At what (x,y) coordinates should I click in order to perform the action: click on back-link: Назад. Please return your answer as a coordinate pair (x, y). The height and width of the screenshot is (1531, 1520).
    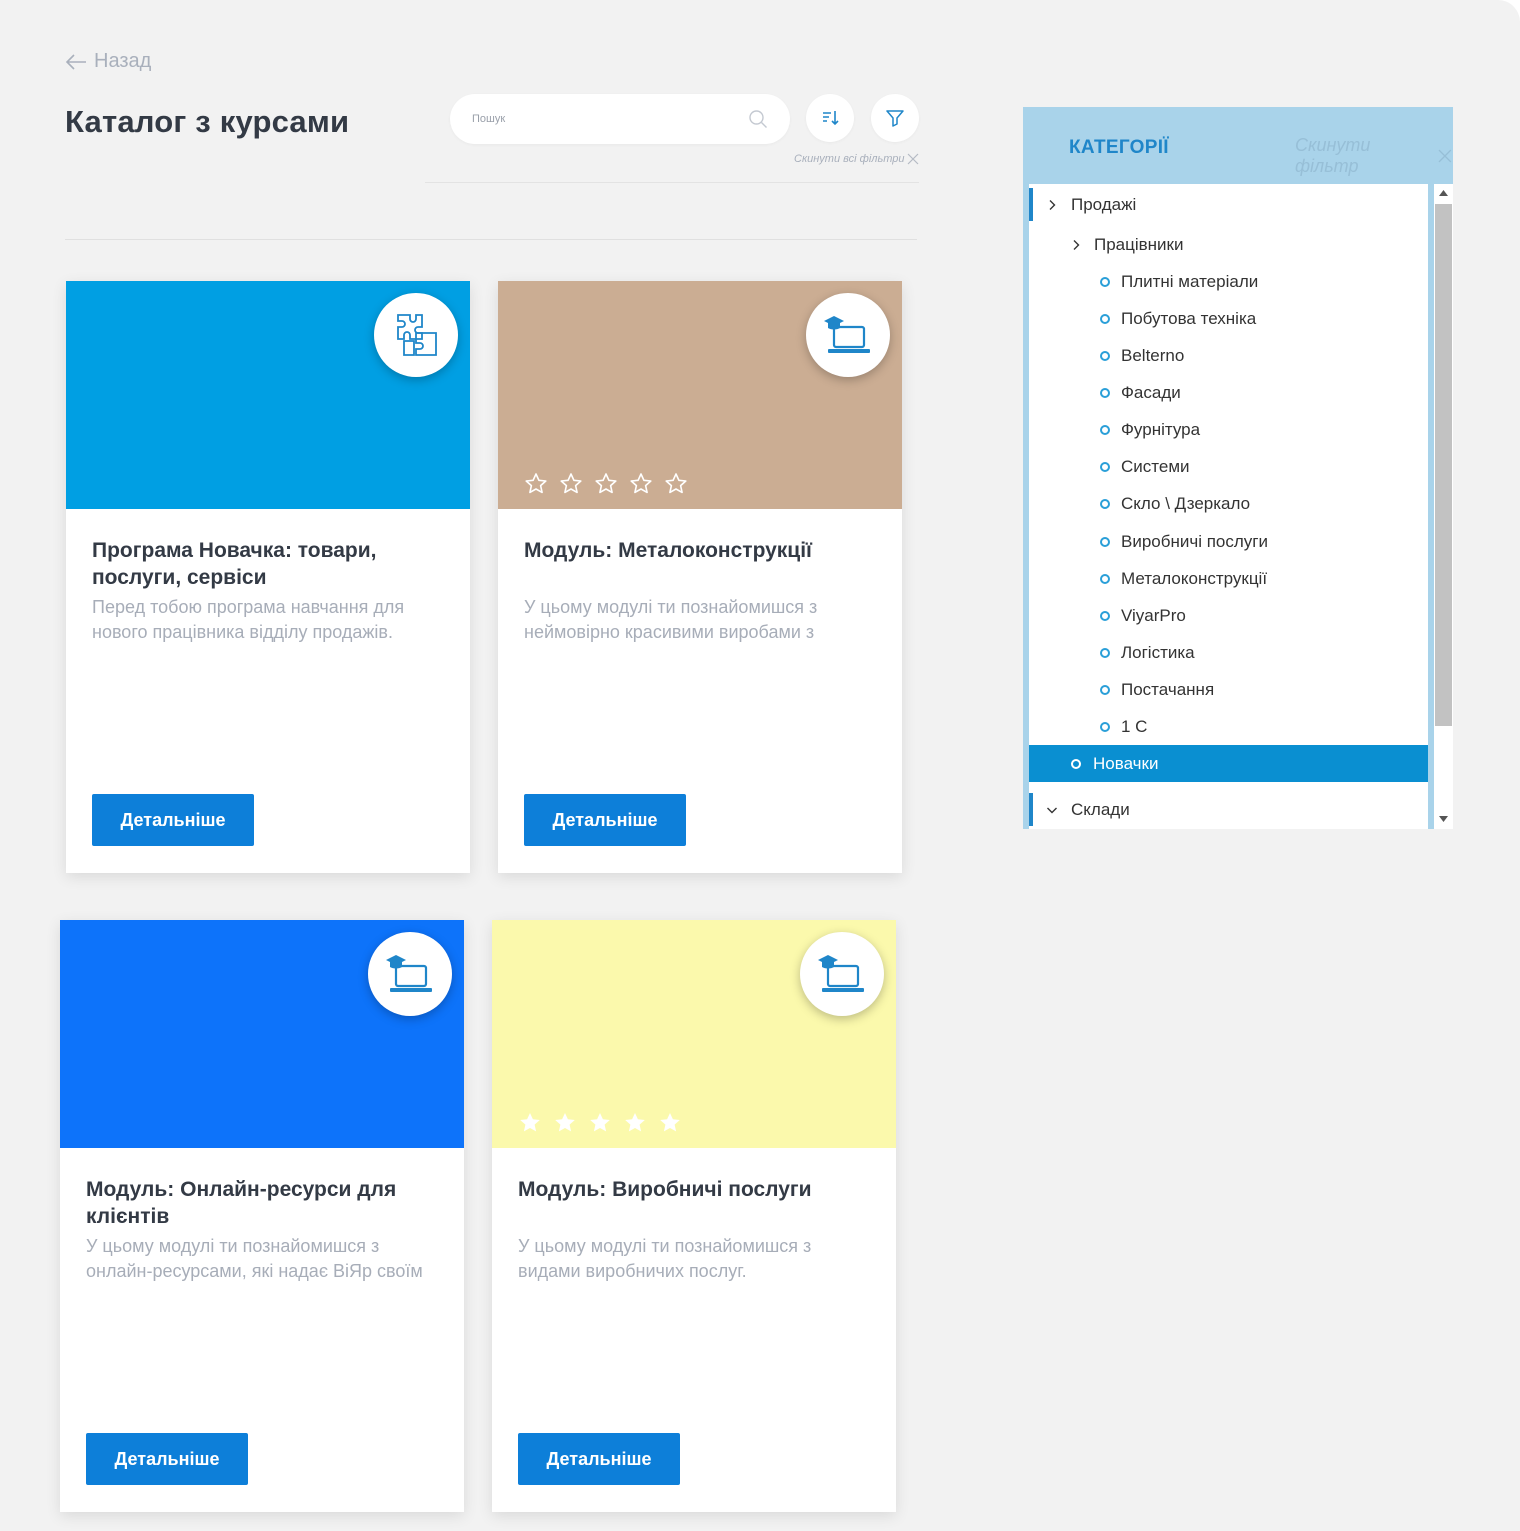
    Looking at the image, I should click on (107, 61).